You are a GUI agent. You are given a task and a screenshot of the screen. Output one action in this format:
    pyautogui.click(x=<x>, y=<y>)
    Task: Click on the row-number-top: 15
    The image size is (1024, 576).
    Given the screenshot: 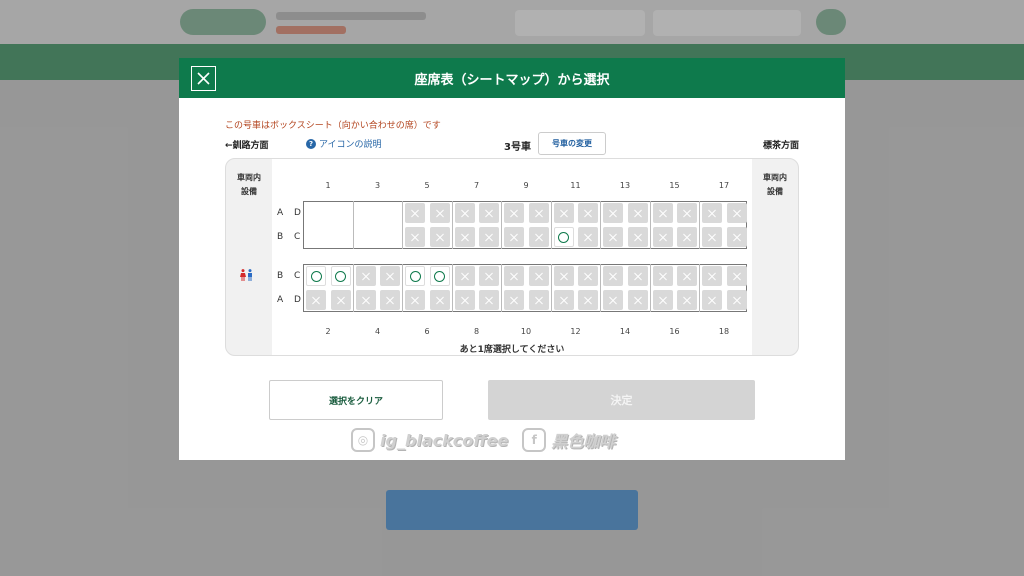 What is the action you would take?
    pyautogui.click(x=674, y=185)
    